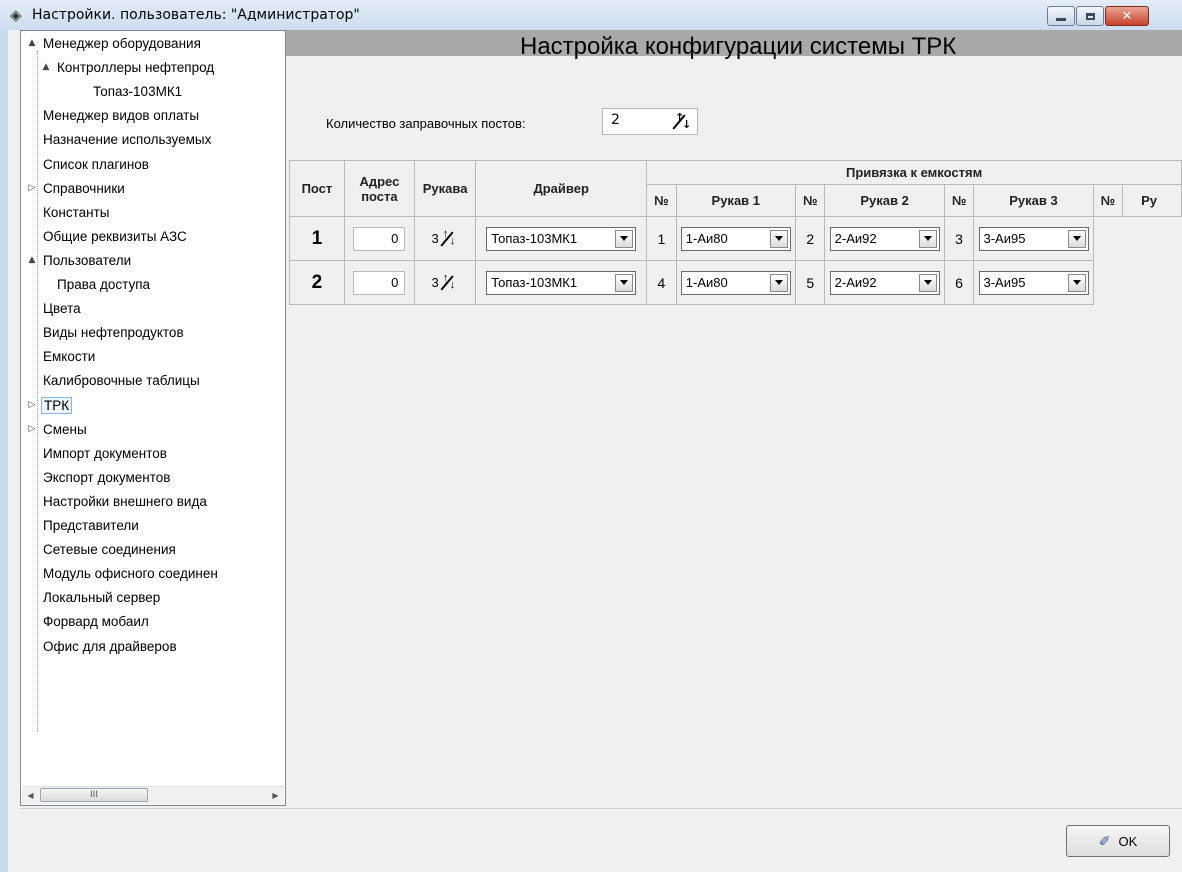 The image size is (1182, 872). I want to click on tree-item: Локальный сервер, so click(101, 597).